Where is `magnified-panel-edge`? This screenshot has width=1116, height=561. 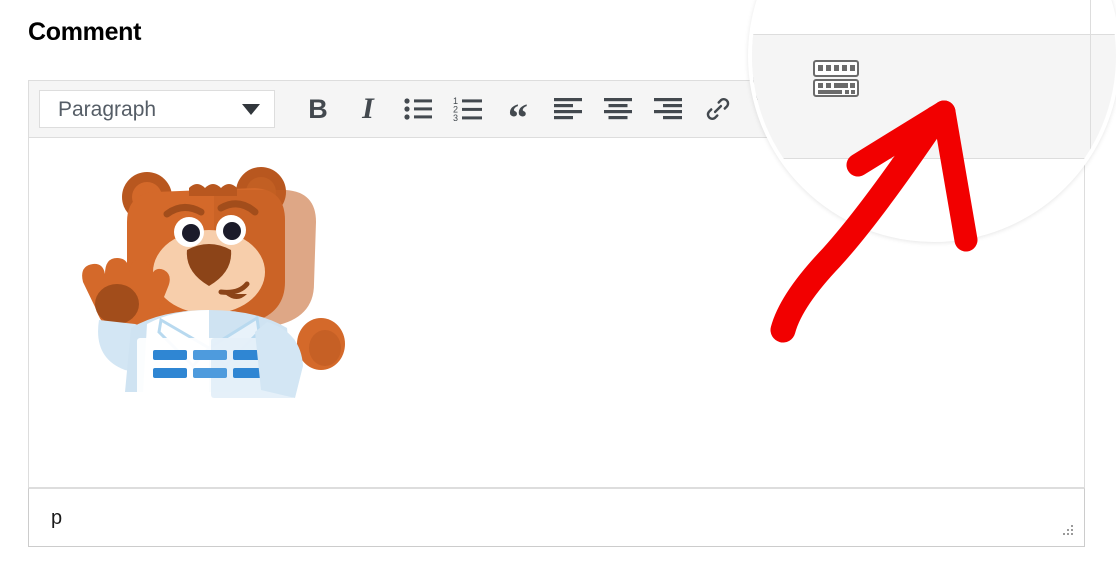 magnified-panel-edge is located at coordinates (1090, 85).